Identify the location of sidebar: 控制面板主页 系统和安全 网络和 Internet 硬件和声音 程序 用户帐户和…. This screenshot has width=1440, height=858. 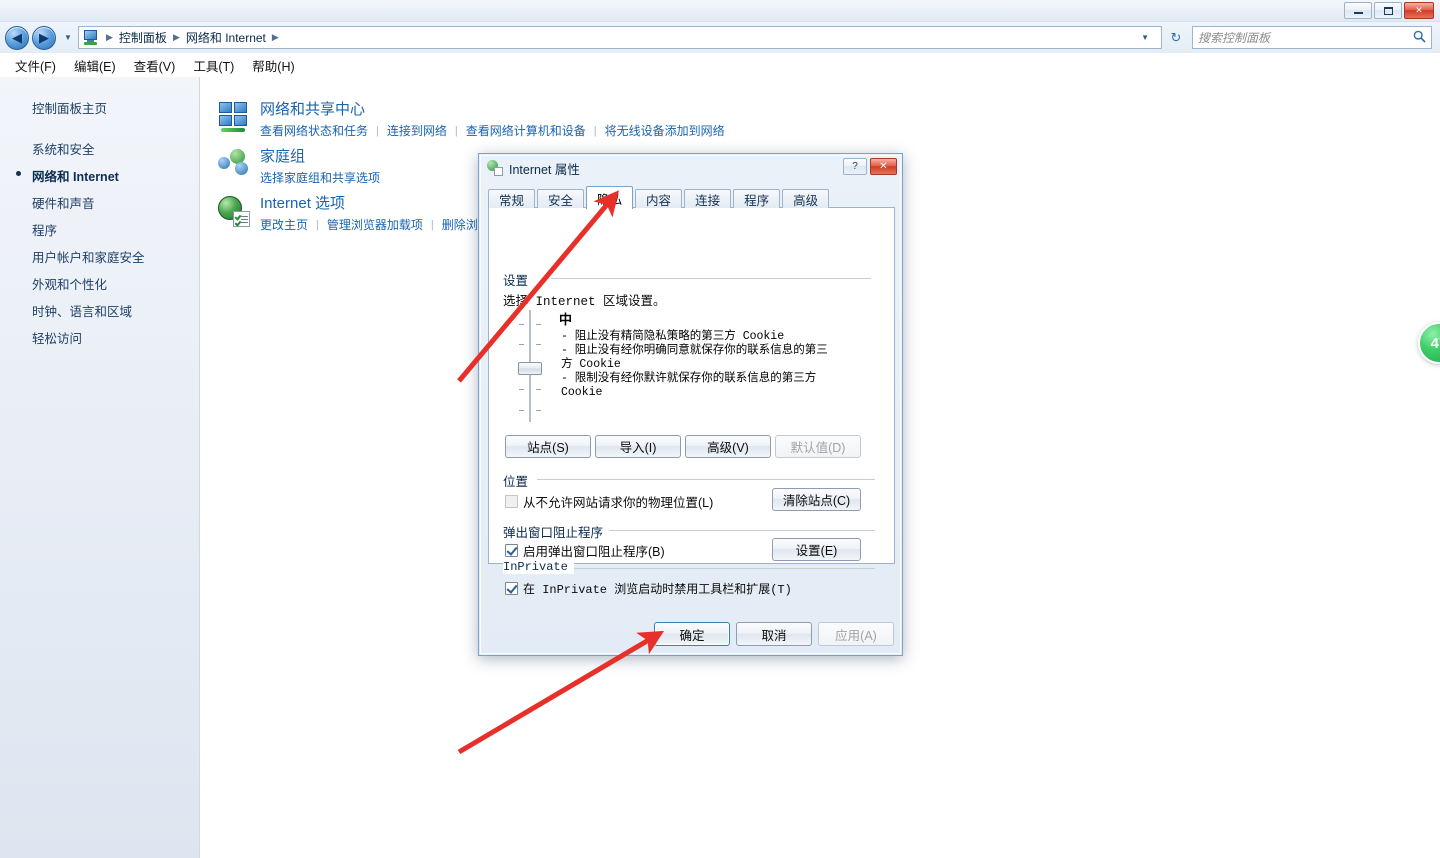
(100, 467).